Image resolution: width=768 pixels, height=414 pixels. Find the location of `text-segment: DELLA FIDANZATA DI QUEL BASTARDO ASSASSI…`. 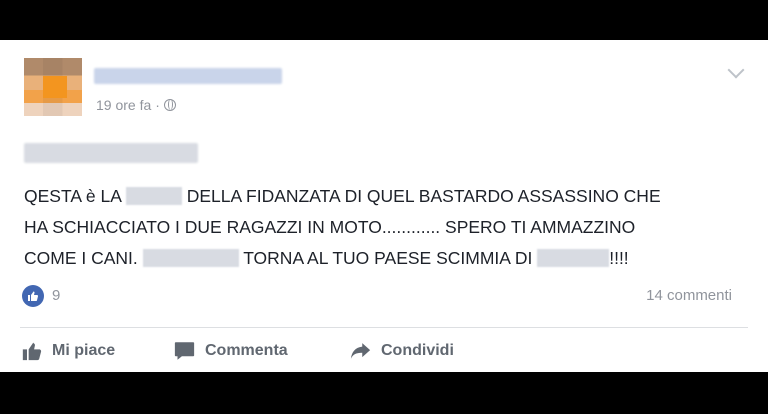

text-segment: DELLA FIDANZATA DI QUEL BASTARDO ASSASSI… is located at coordinates (423, 196).